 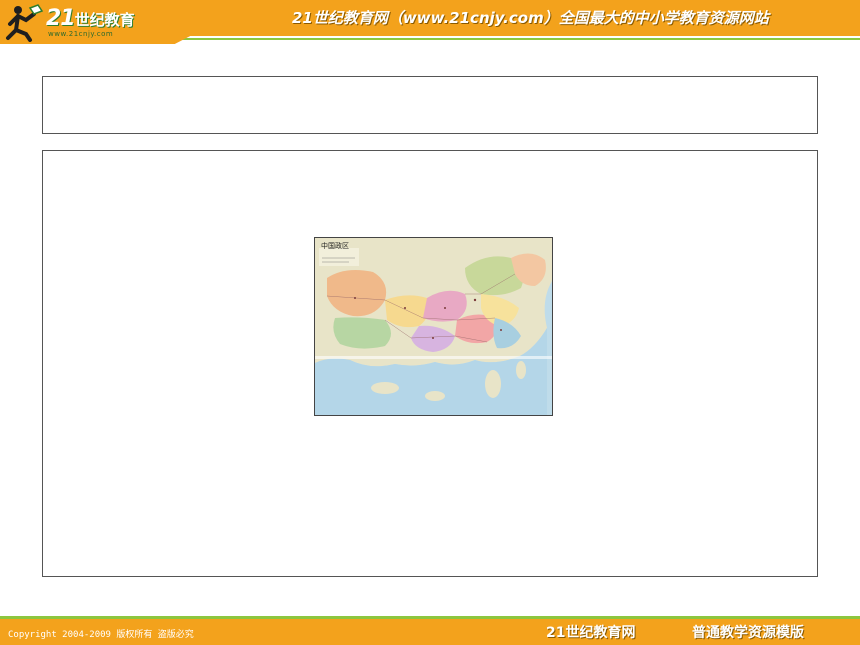 I want to click on china-political-map-image: 中国政区, so click(x=433, y=326).